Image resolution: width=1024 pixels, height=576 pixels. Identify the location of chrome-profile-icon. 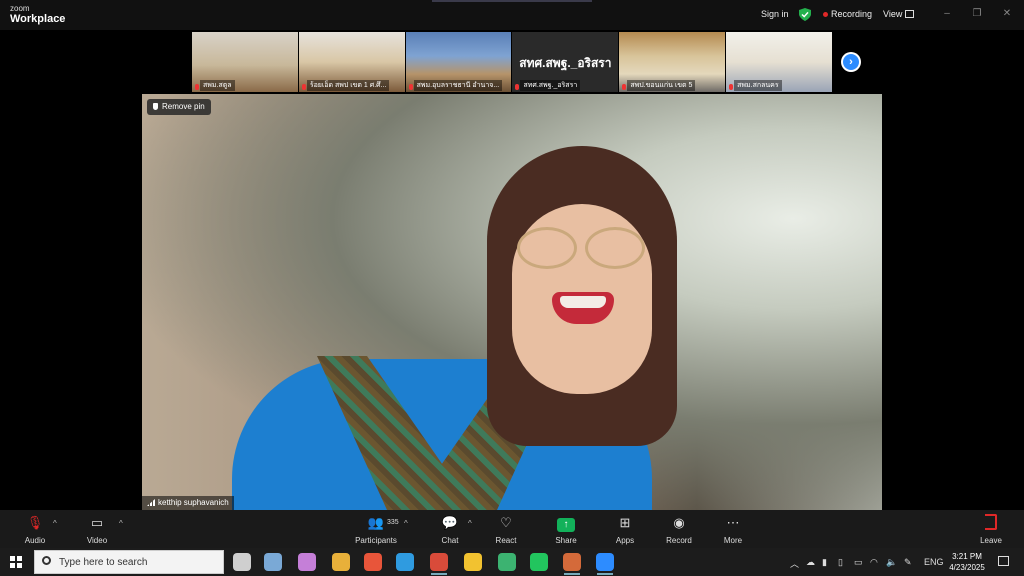
(341, 562).